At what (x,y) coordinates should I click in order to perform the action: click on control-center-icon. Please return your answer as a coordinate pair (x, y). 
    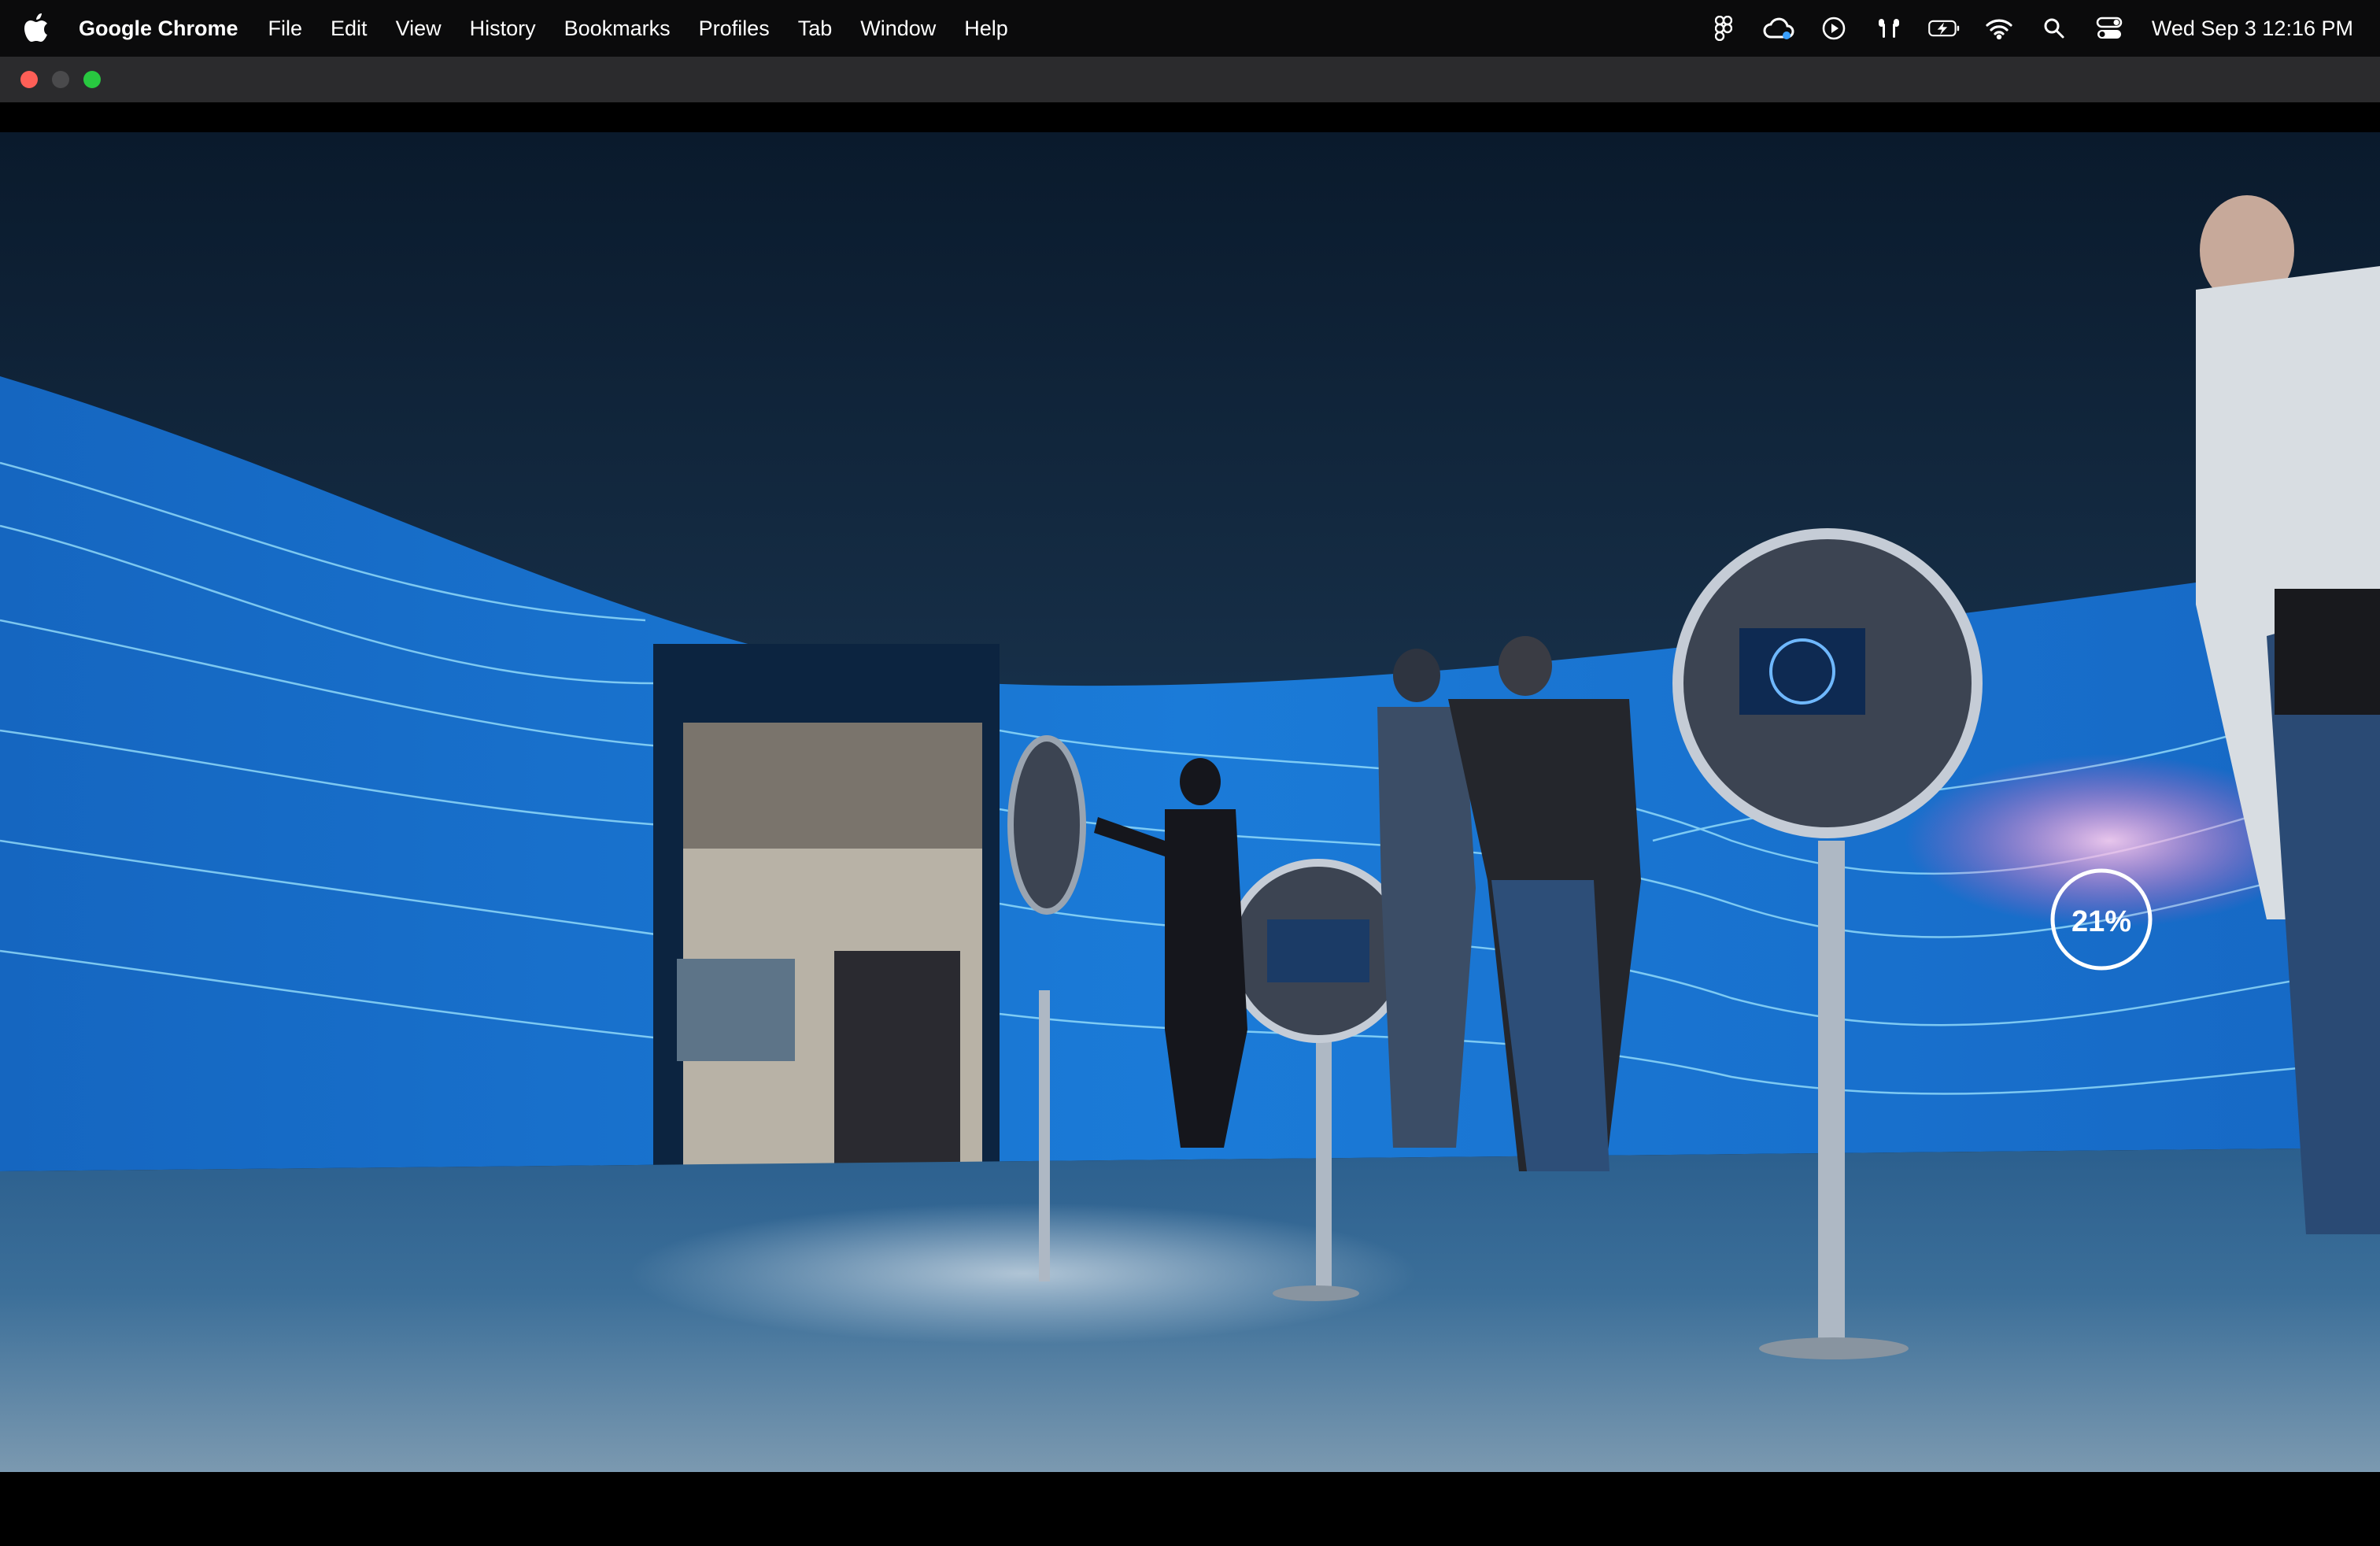
    Looking at the image, I should click on (2109, 28).